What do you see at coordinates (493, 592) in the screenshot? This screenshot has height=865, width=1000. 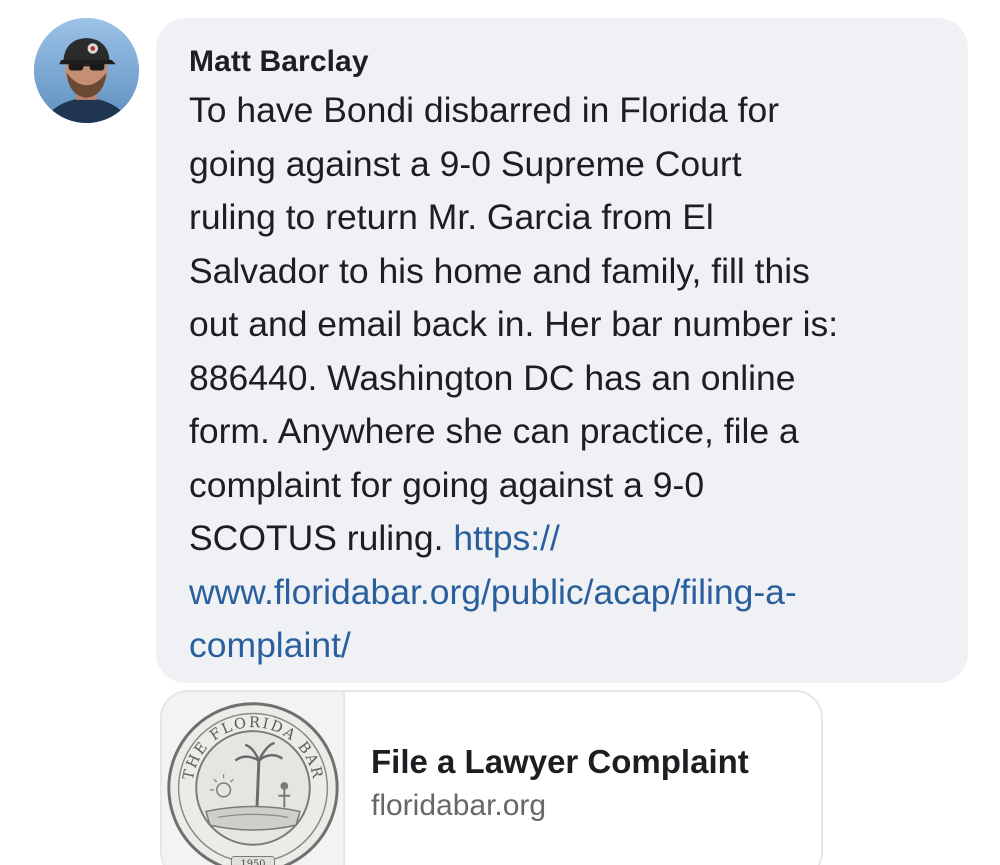 I see `comment-link-part-2: www.floridabar.org/public/acap/filing-a-` at bounding box center [493, 592].